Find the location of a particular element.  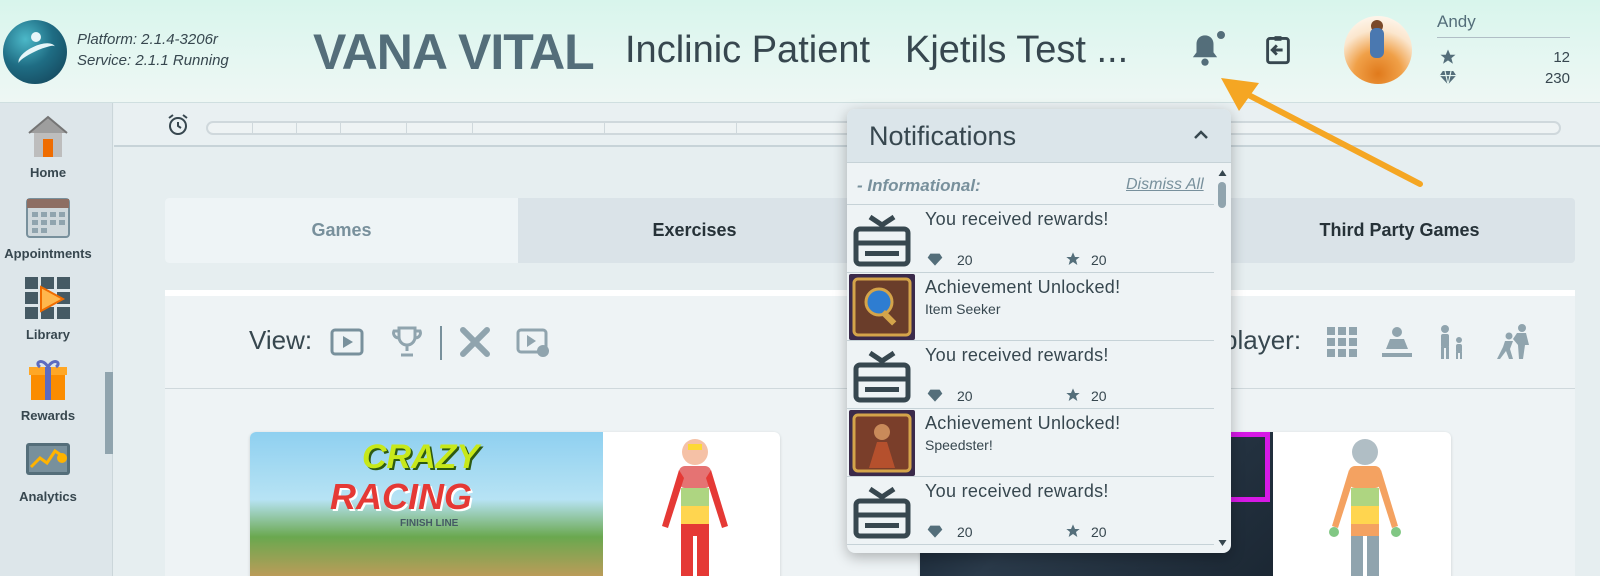

game-title-line2: RACING is located at coordinates (401, 496).